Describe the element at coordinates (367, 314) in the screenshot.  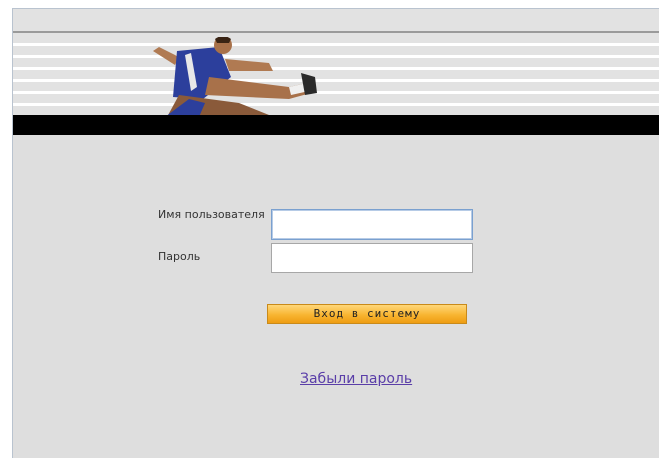
I see `login-button: Вход в систему` at that location.